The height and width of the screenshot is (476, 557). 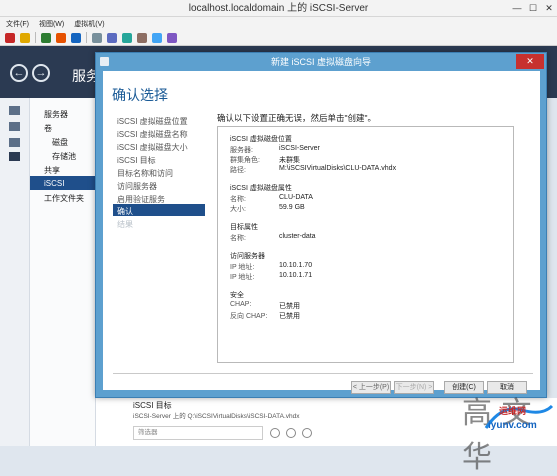 I want to click on all-servers-icon, so click(x=14, y=142).